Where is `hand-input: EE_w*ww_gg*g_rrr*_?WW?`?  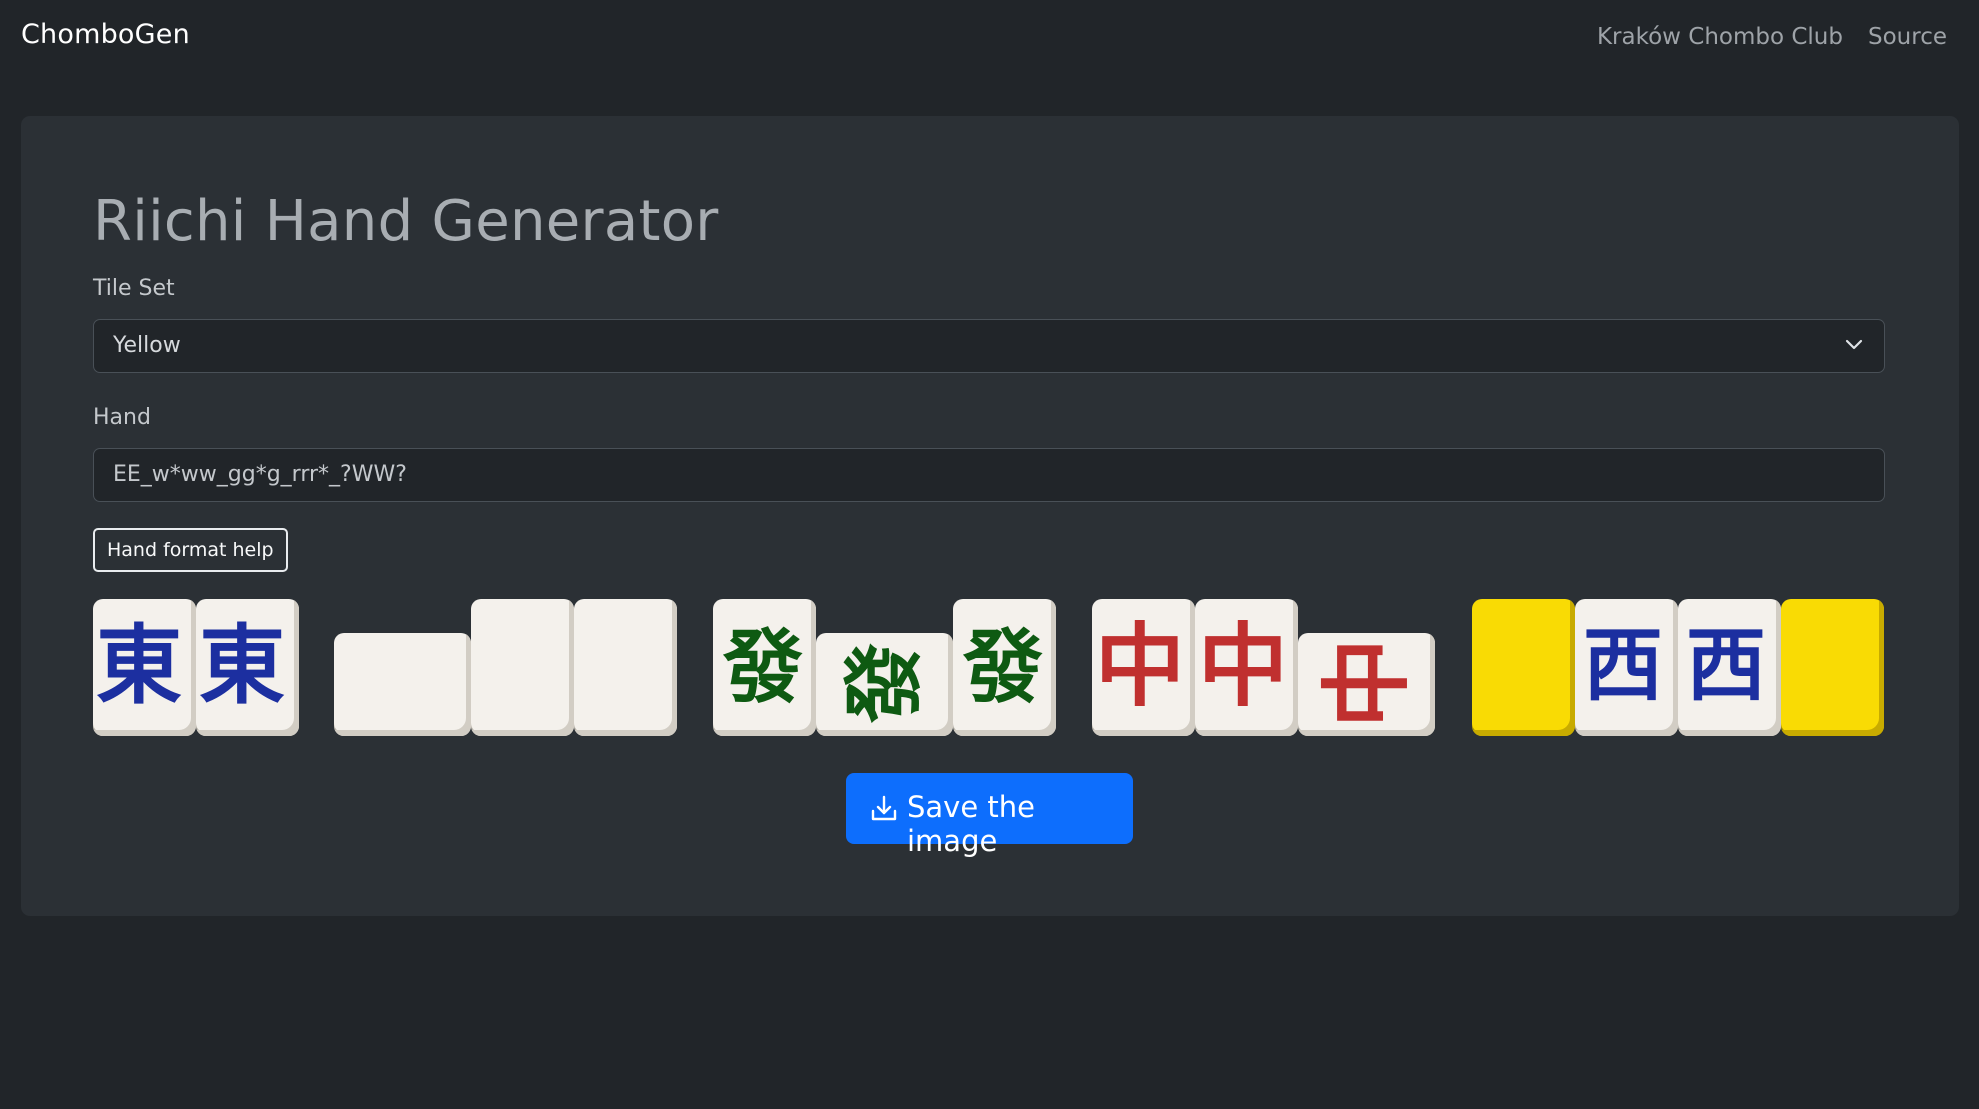 hand-input: EE_w*ww_gg*g_rrr*_?WW? is located at coordinates (989, 475).